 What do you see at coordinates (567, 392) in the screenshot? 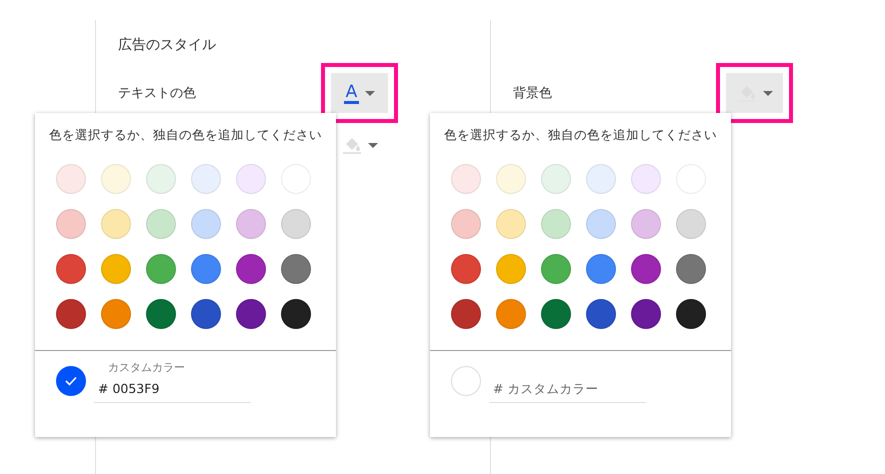
I see `custom-color-field: # カスタムカラー` at bounding box center [567, 392].